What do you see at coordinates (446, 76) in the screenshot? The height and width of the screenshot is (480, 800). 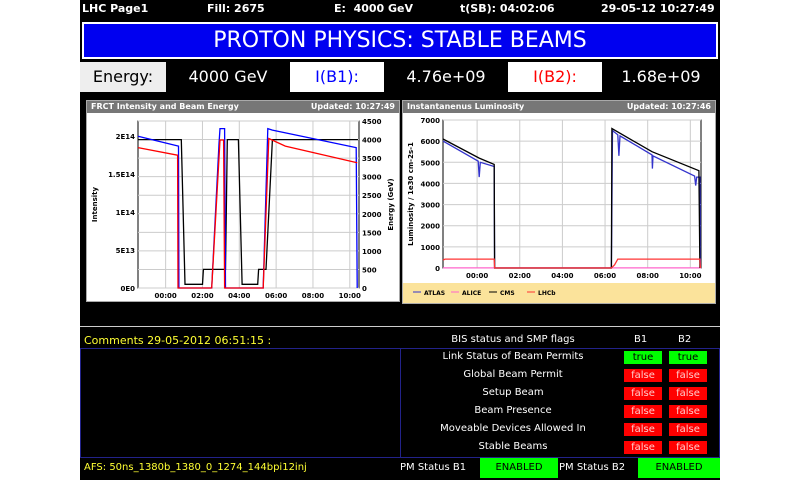 I see `b1-intensity-value: 4.76e+09` at bounding box center [446, 76].